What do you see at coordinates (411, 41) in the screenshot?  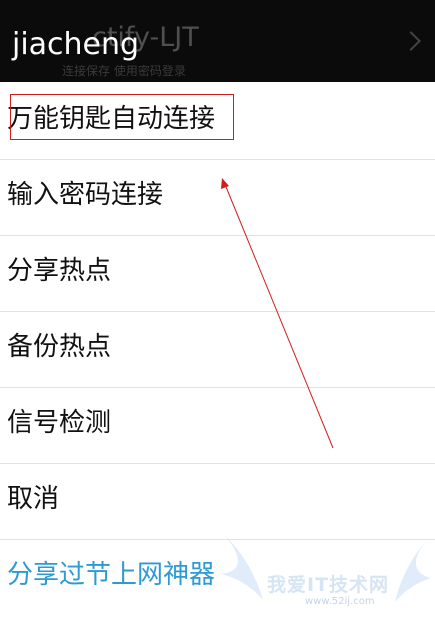 I see `chevron-right-icon` at bounding box center [411, 41].